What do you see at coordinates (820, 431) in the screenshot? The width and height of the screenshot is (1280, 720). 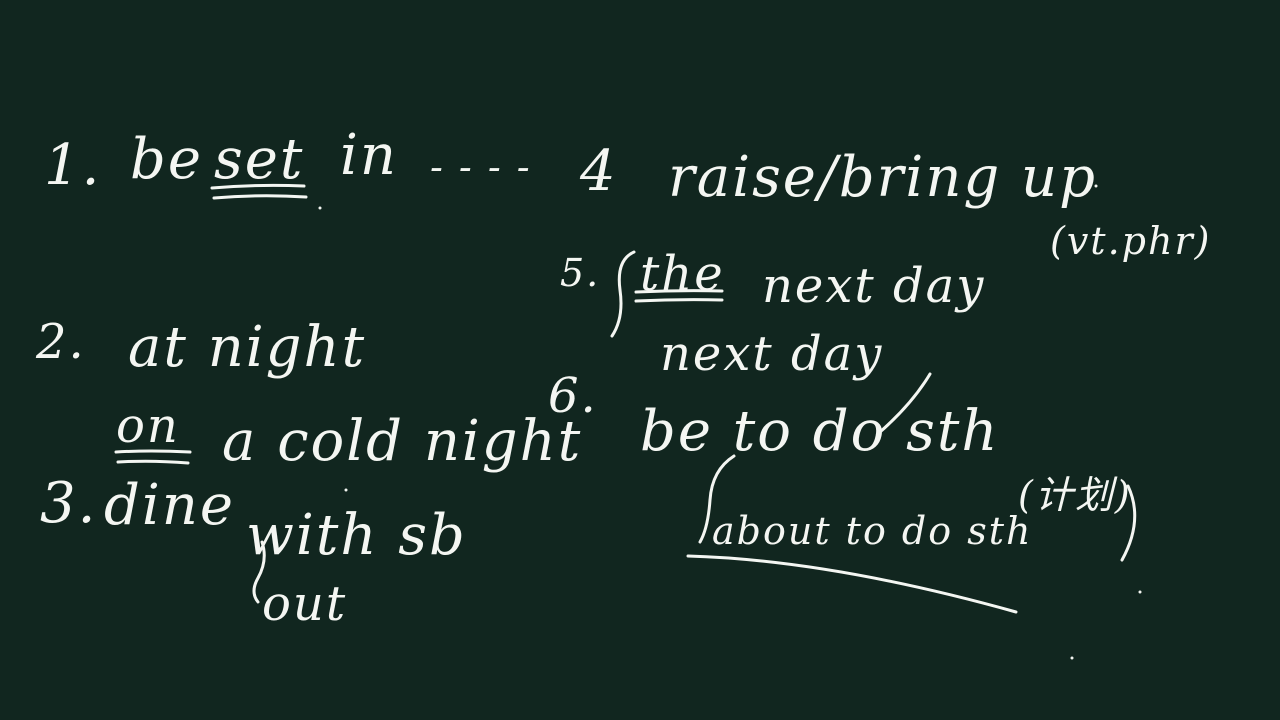 I see `item-6-line1: be to do sth` at bounding box center [820, 431].